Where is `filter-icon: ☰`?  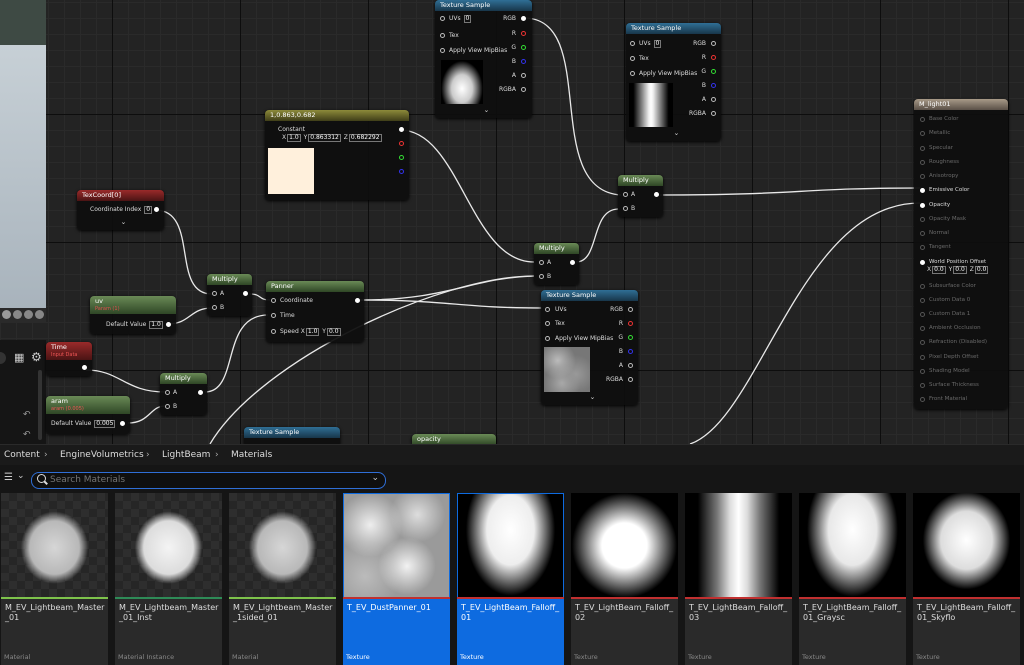
filter-icon: ☰ is located at coordinates (8, 477).